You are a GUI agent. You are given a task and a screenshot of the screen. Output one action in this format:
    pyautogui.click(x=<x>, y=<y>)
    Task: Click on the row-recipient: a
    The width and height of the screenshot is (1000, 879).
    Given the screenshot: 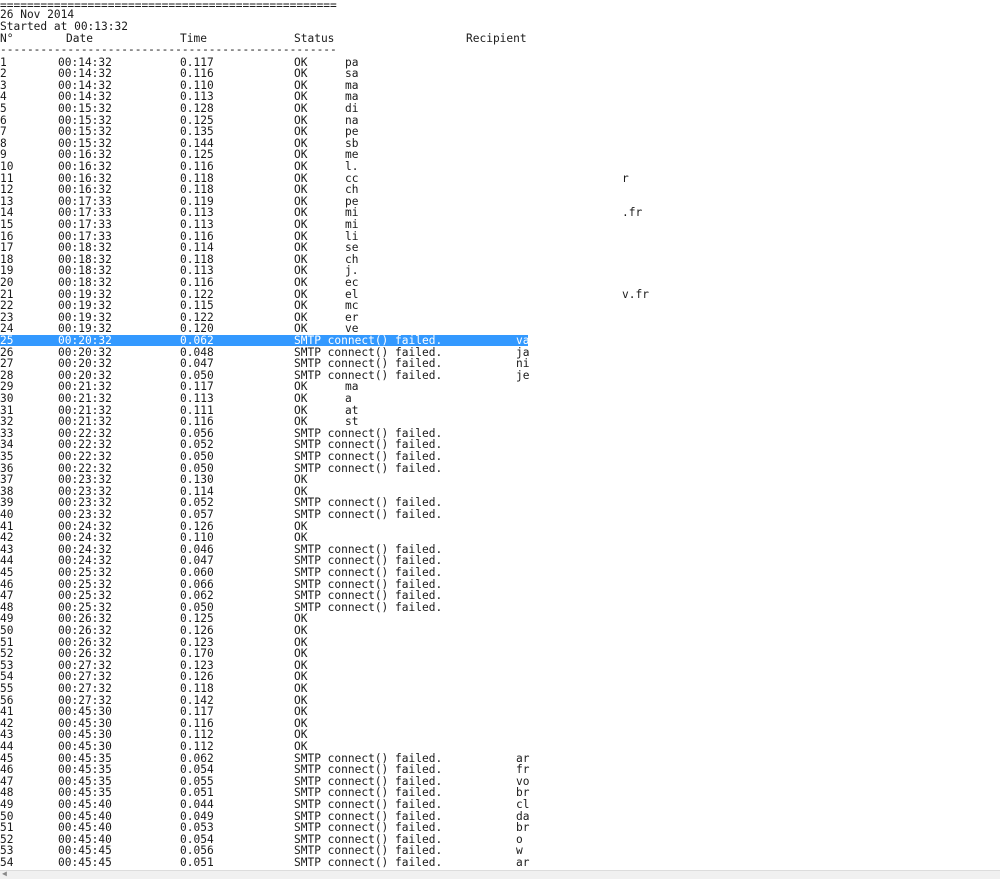 What is the action you would take?
    pyautogui.click(x=348, y=398)
    